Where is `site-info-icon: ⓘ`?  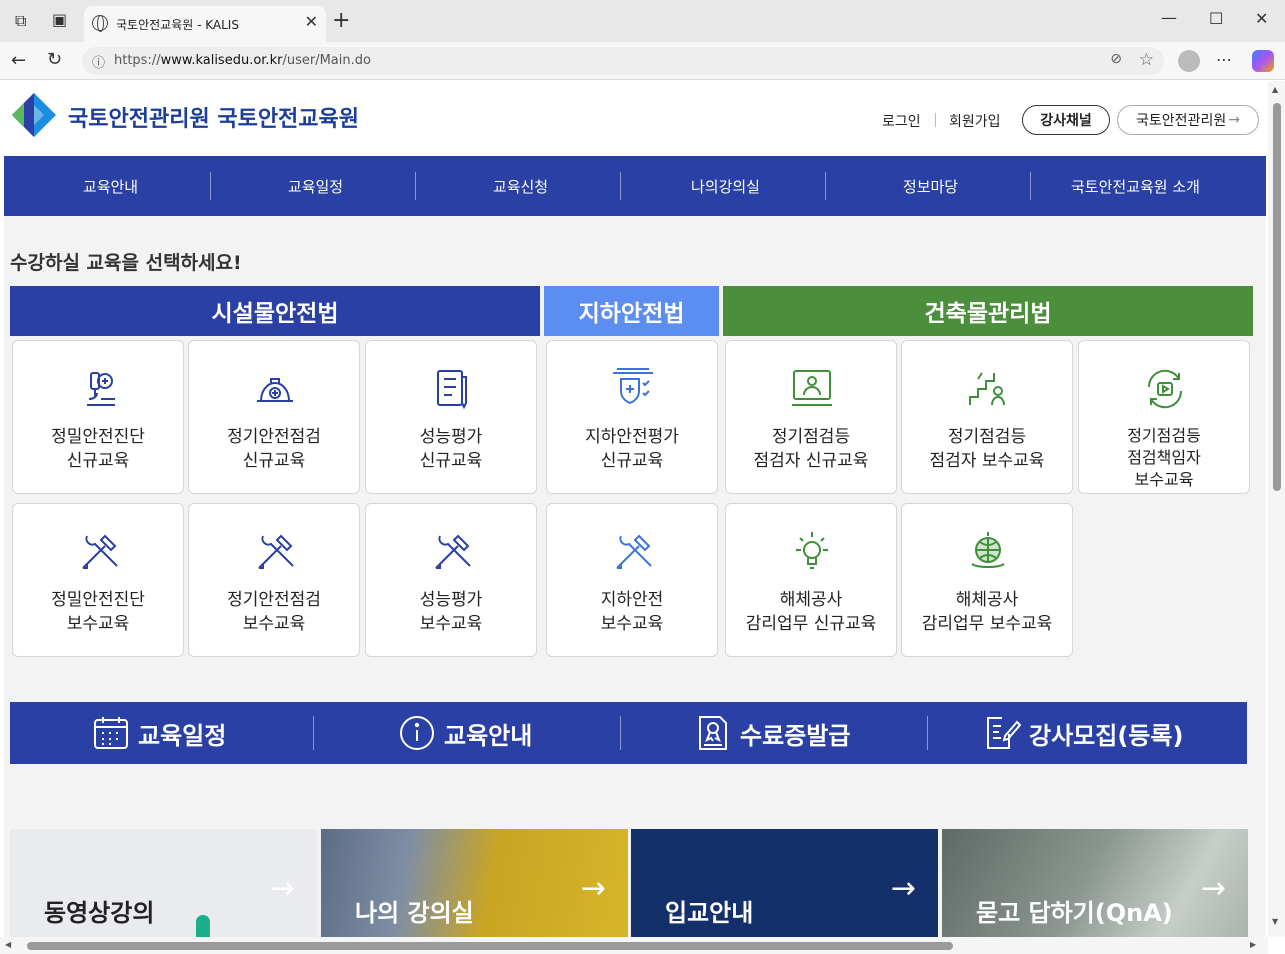
site-info-icon: ⓘ is located at coordinates (98, 61).